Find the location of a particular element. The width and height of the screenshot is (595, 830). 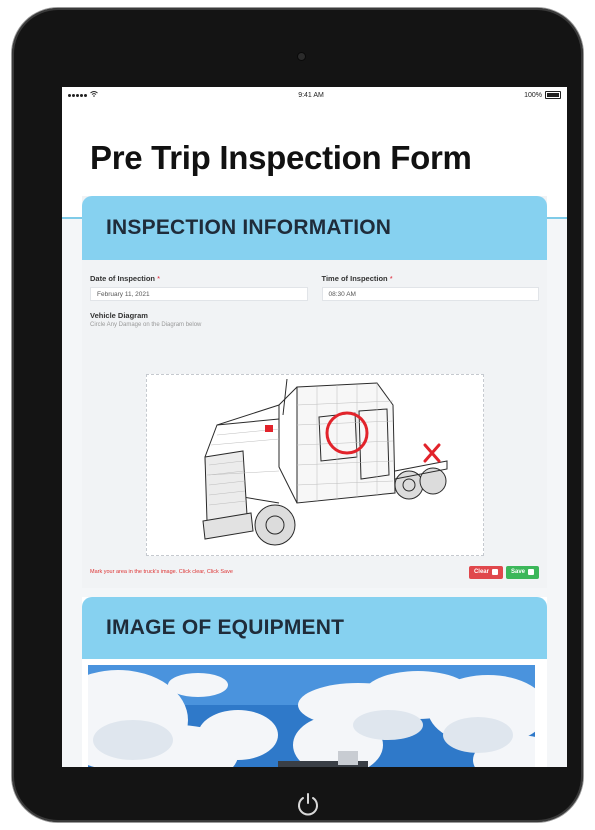

clear-button: Clear is located at coordinates (485, 572).